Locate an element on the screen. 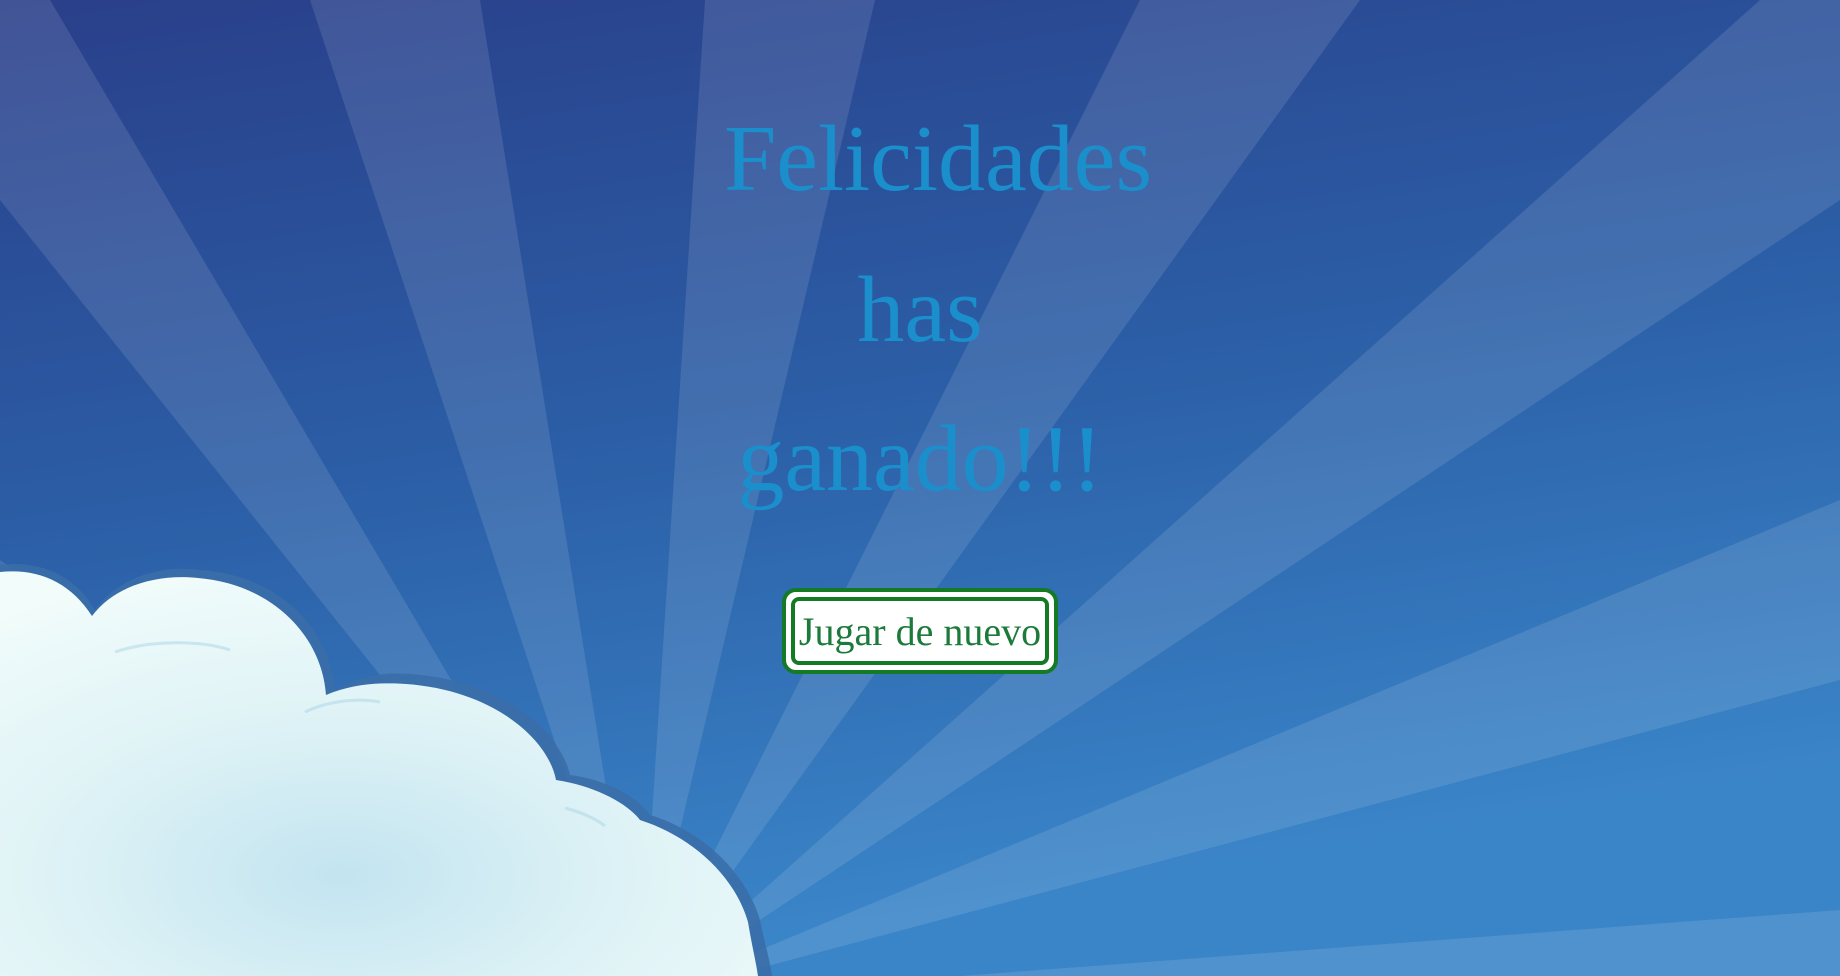 This screenshot has width=1840, height=976. play-again-label: Jugar de nuevo is located at coordinates (920, 631).